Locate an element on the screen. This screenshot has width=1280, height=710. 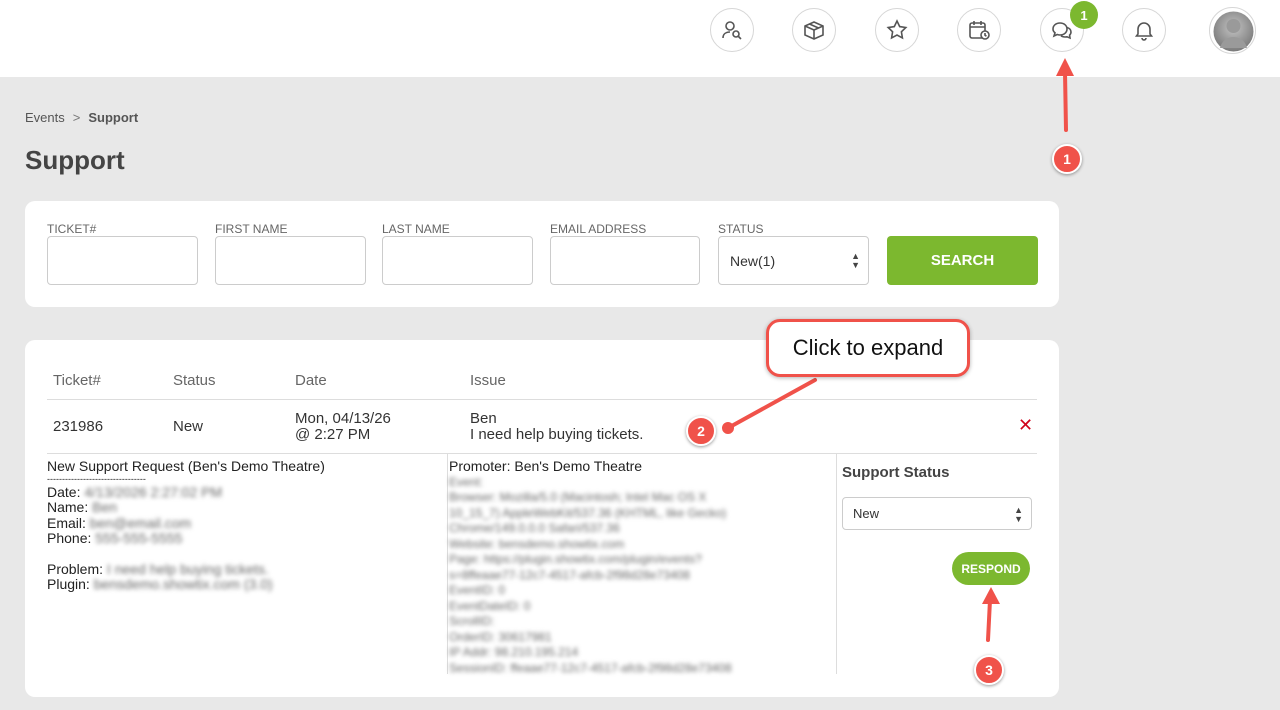
header-issue: Issue is located at coordinates (488, 380).